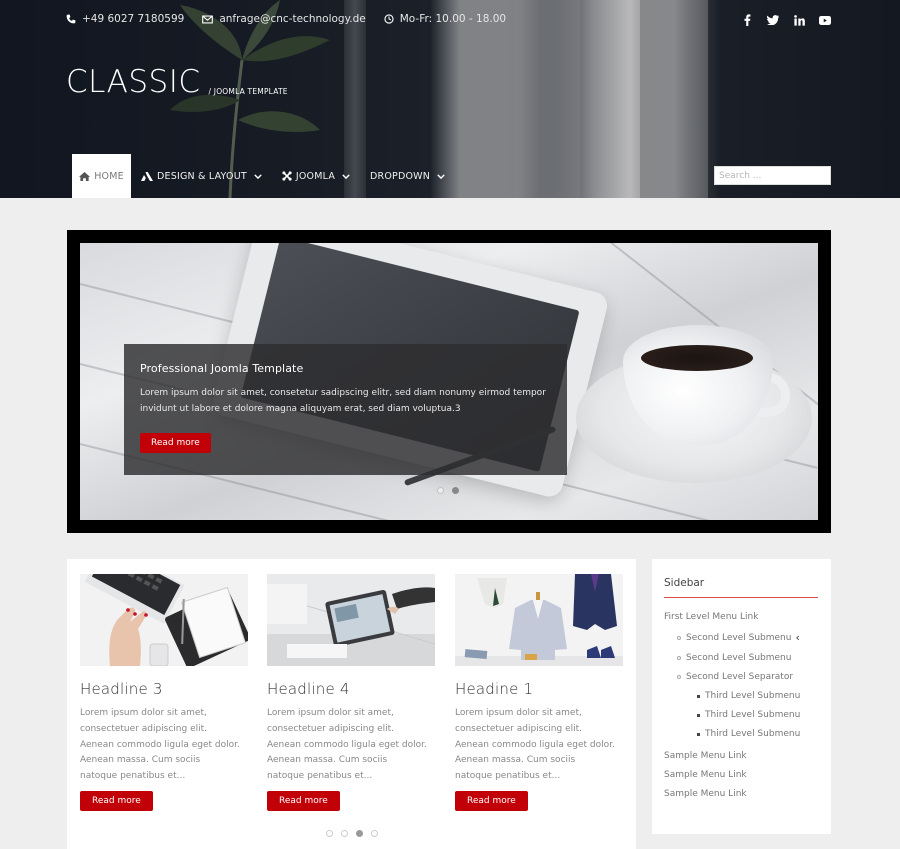 The image size is (900, 849). I want to click on clock-icon, so click(389, 19).